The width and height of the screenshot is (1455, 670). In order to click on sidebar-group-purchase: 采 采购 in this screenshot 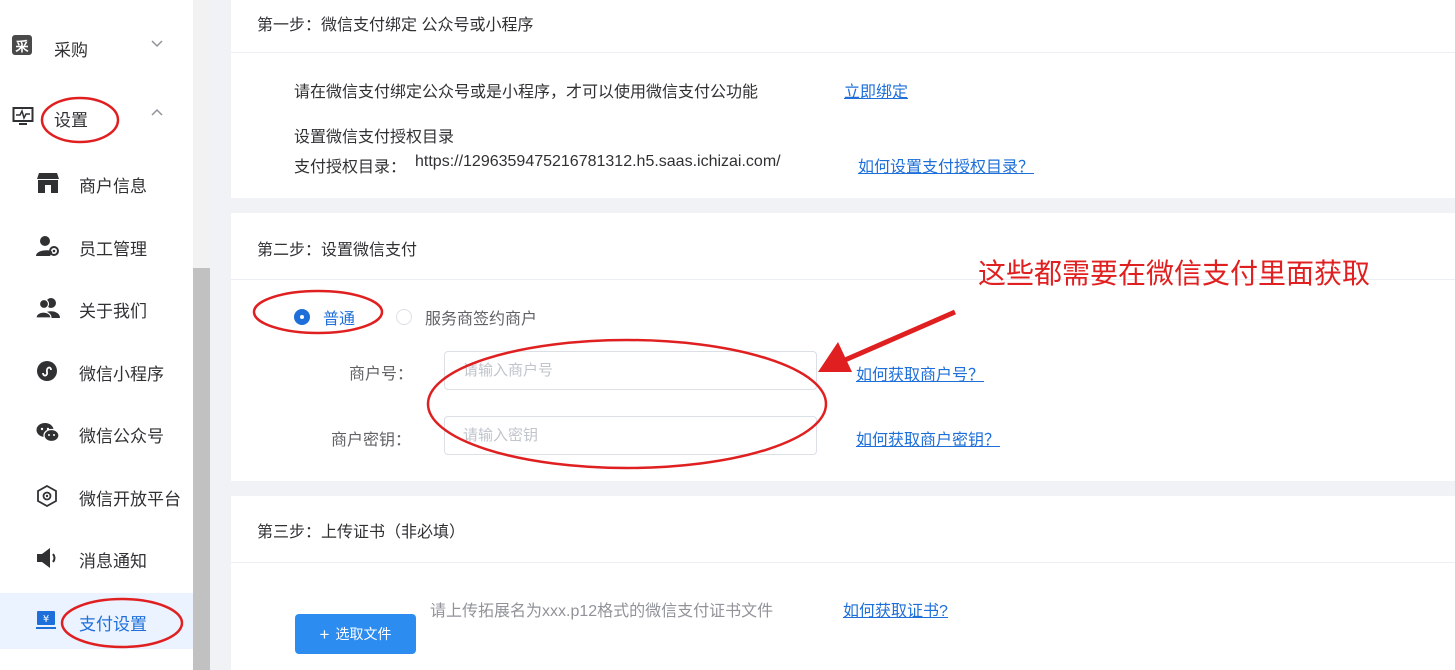, I will do `click(96, 47)`.